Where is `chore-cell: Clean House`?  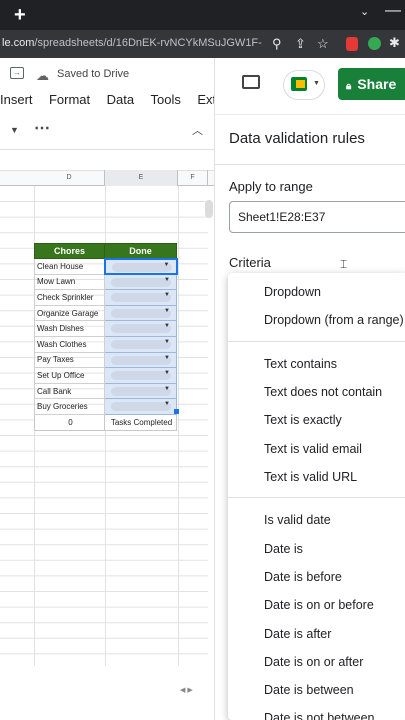 chore-cell: Clean House is located at coordinates (69, 266).